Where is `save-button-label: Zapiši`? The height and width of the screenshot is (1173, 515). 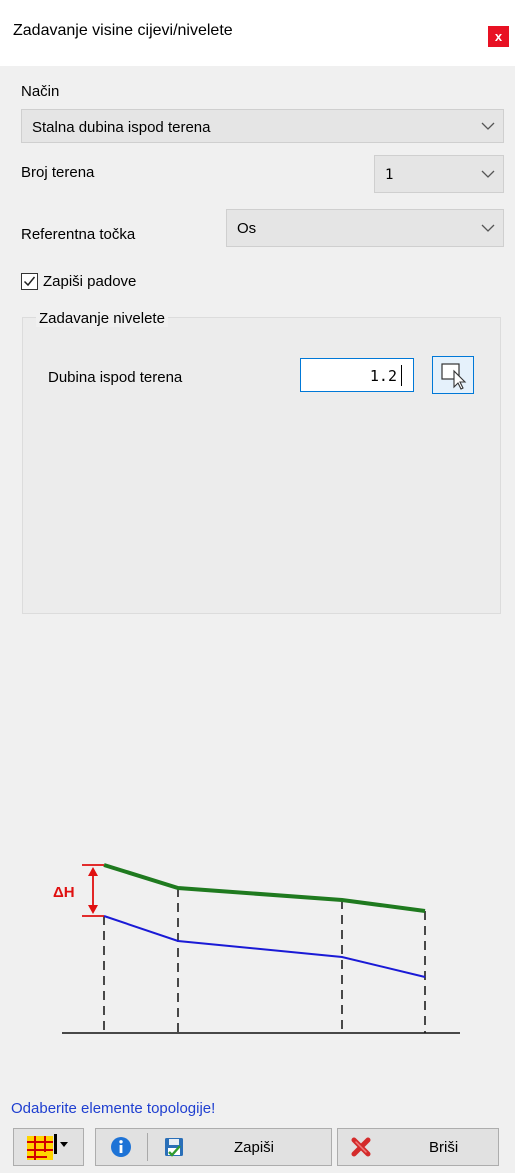 save-button-label: Zapiši is located at coordinates (254, 1147).